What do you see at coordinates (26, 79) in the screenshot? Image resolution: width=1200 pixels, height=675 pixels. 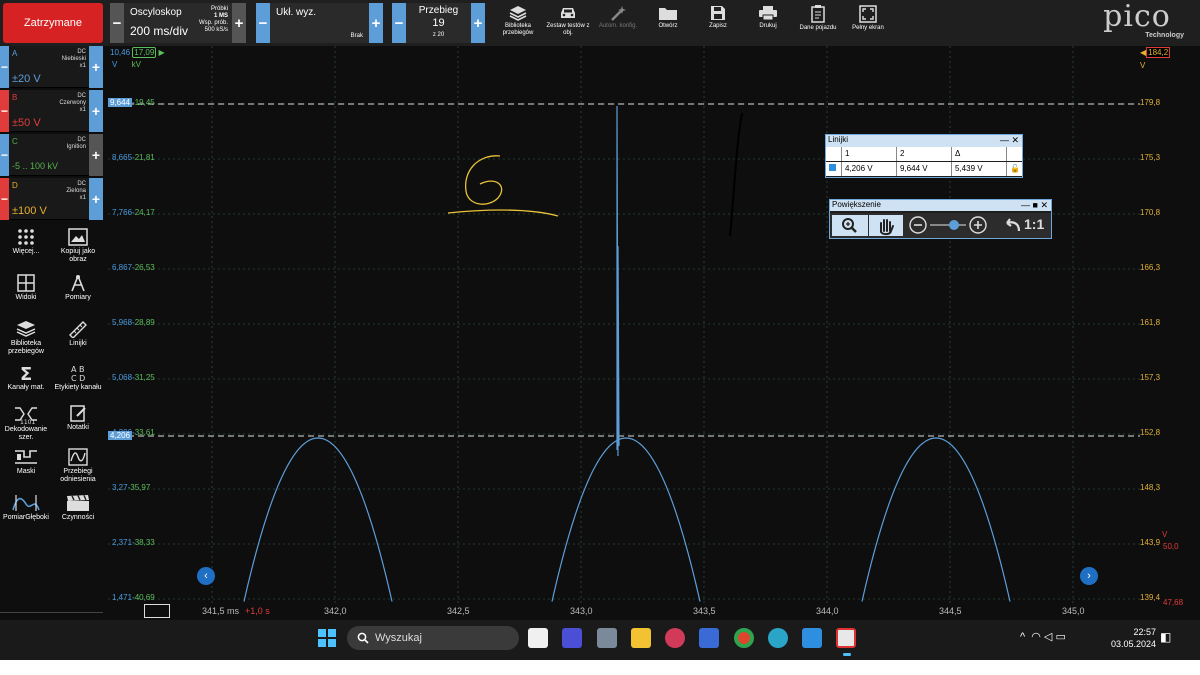 I see `channel-a-range: ±20 V` at bounding box center [26, 79].